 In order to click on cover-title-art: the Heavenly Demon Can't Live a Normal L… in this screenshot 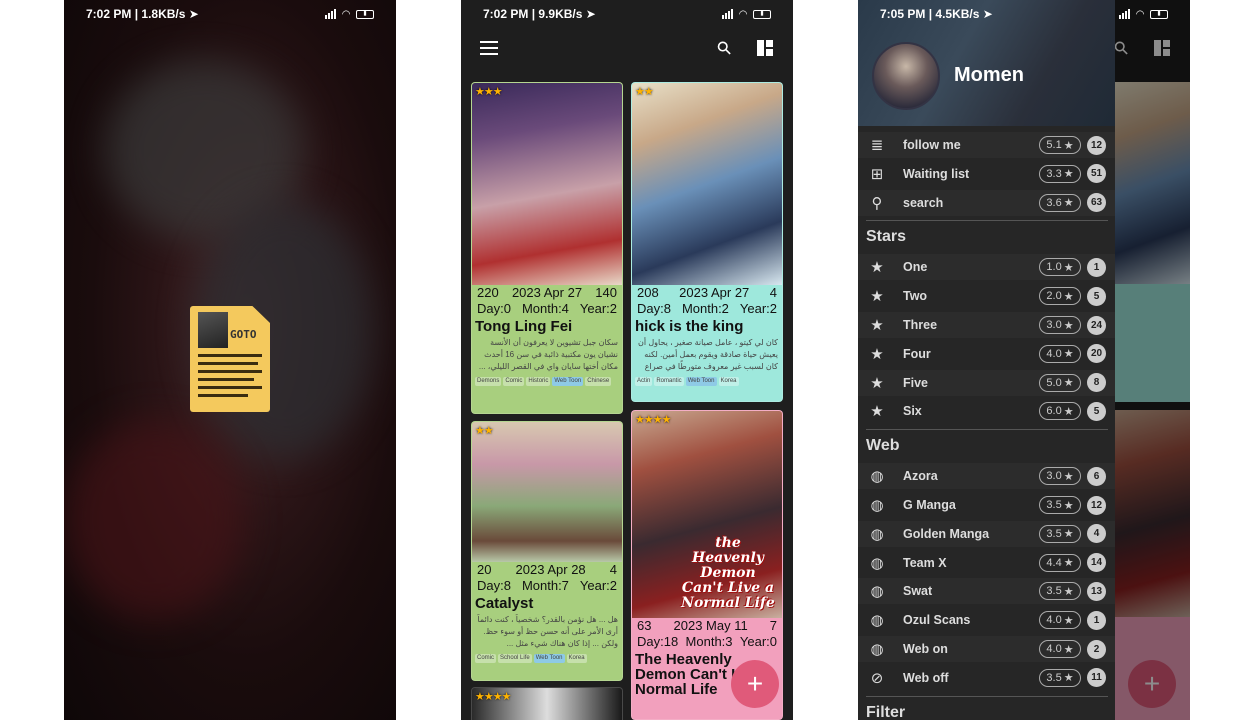, I will do `click(728, 573)`.